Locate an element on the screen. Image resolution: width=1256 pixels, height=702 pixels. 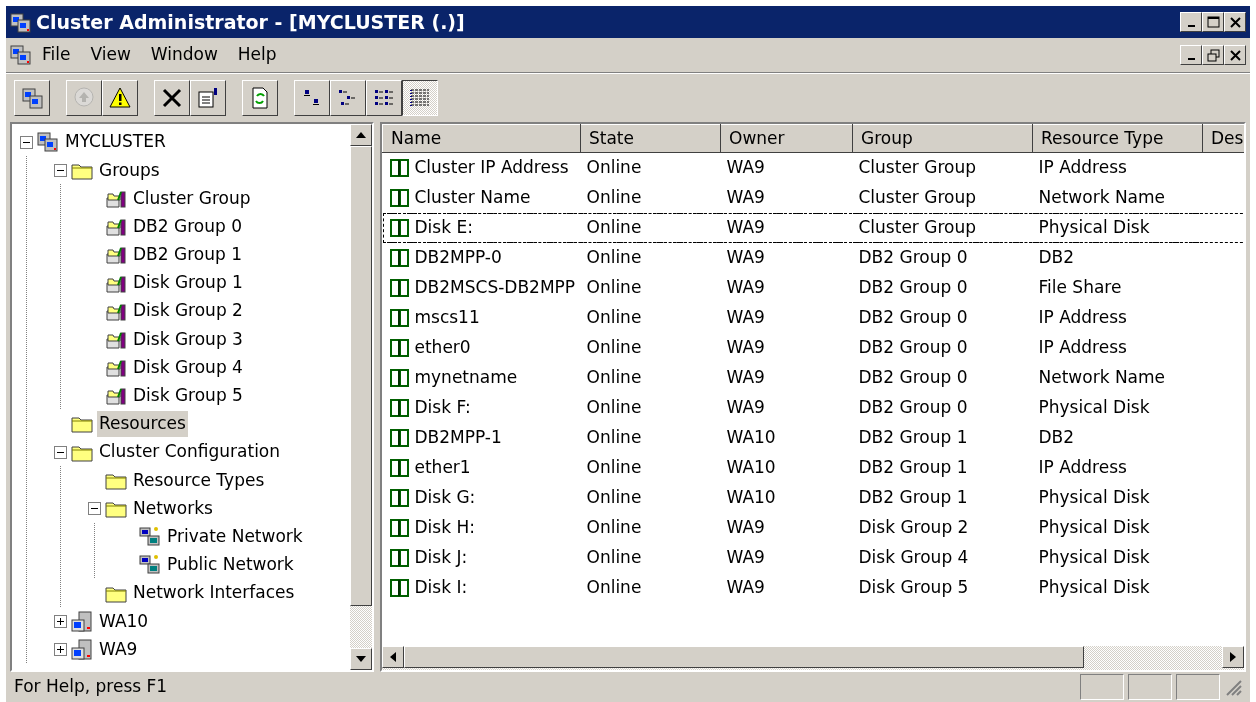
tree-item: Network Interfaces is located at coordinates (214, 593).